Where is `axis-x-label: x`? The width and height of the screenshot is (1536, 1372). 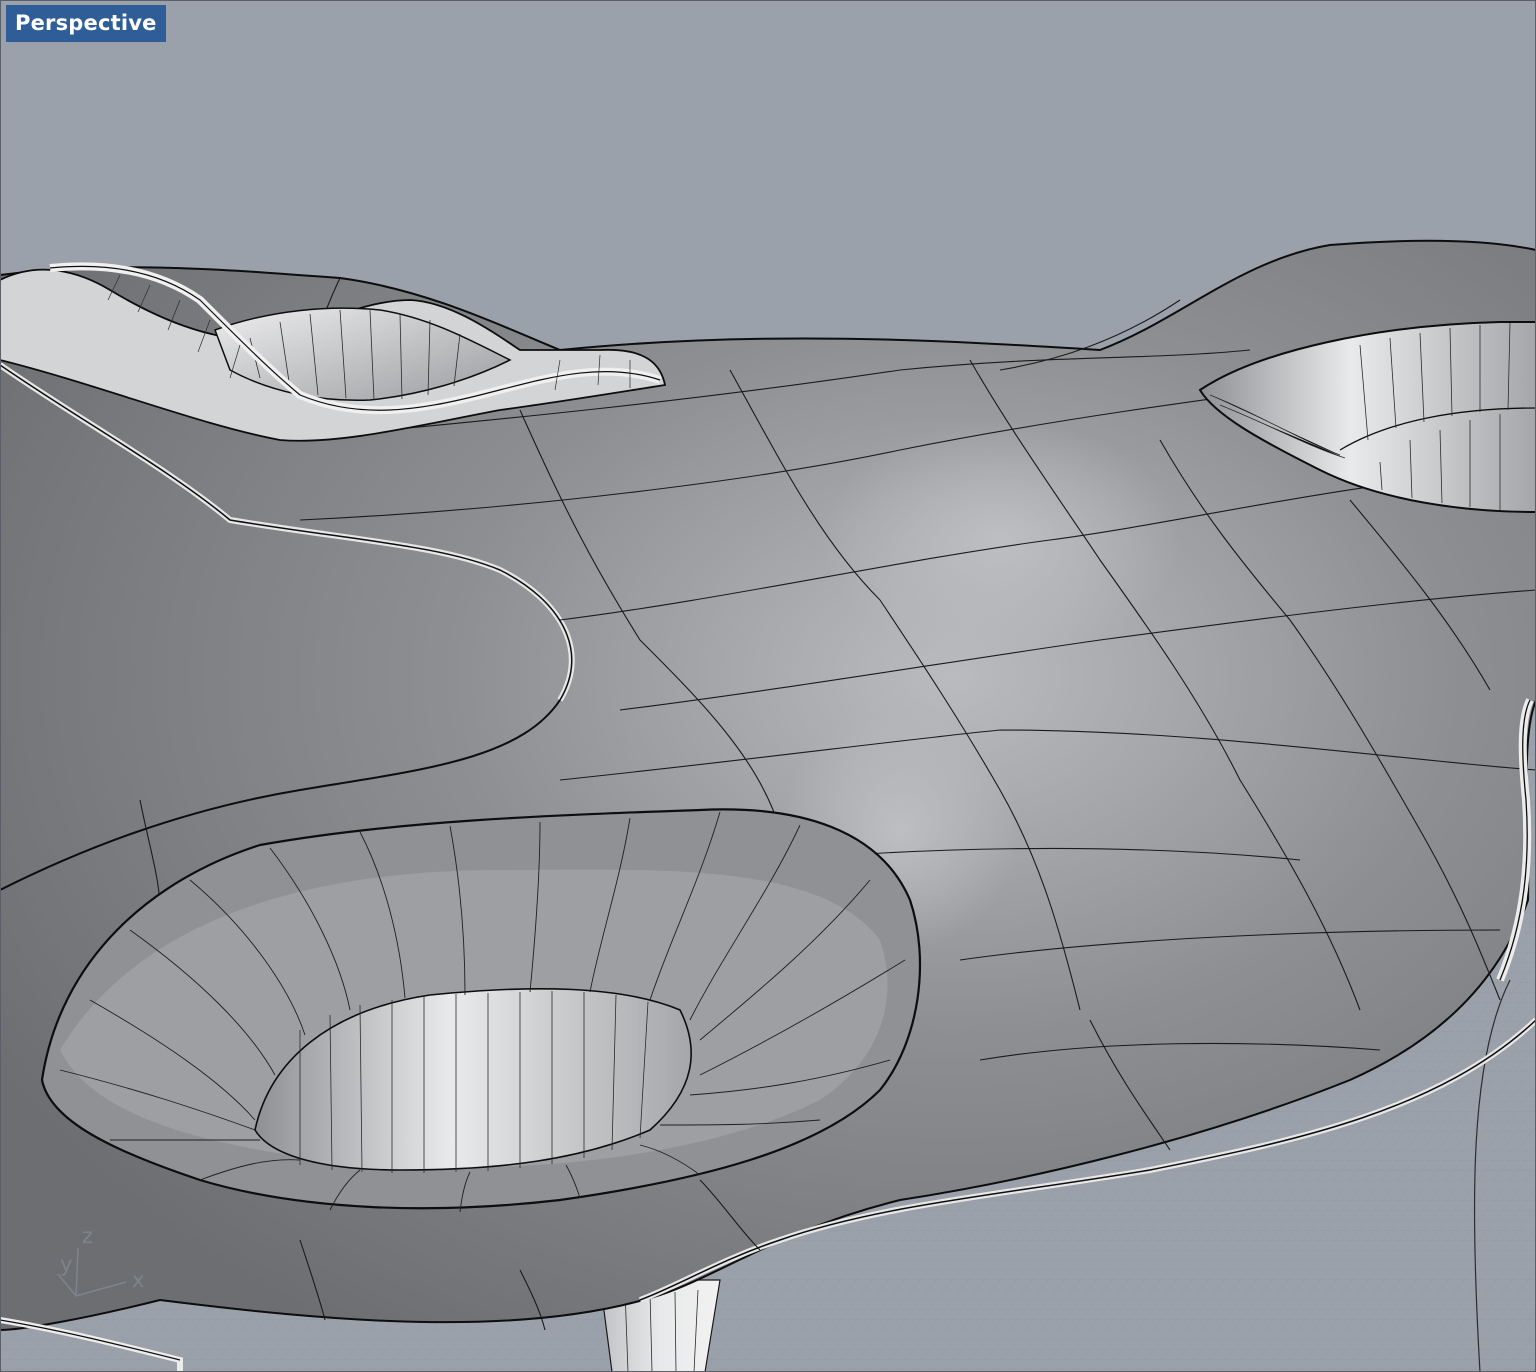 axis-x-label: x is located at coordinates (138, 1280).